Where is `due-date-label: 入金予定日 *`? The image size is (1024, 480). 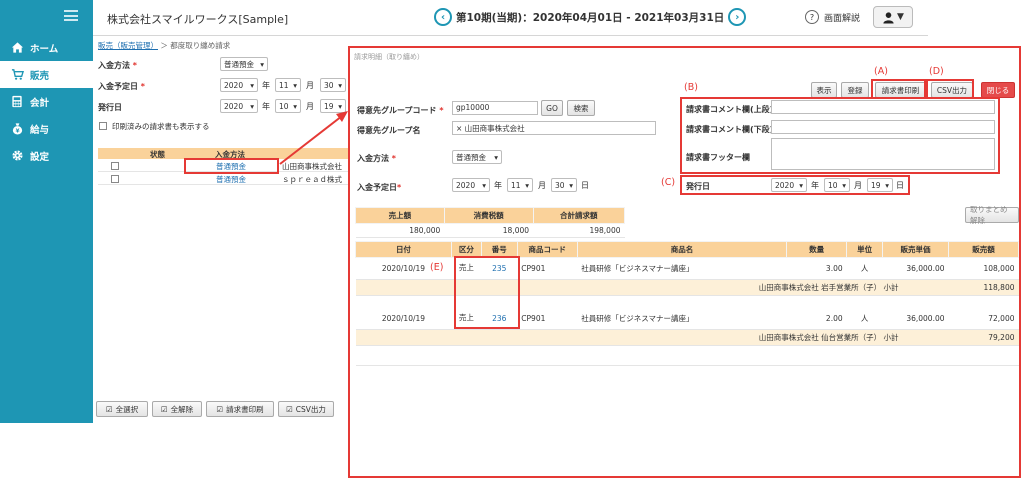
due-date-label: 入金予定日 * is located at coordinates (121, 86).